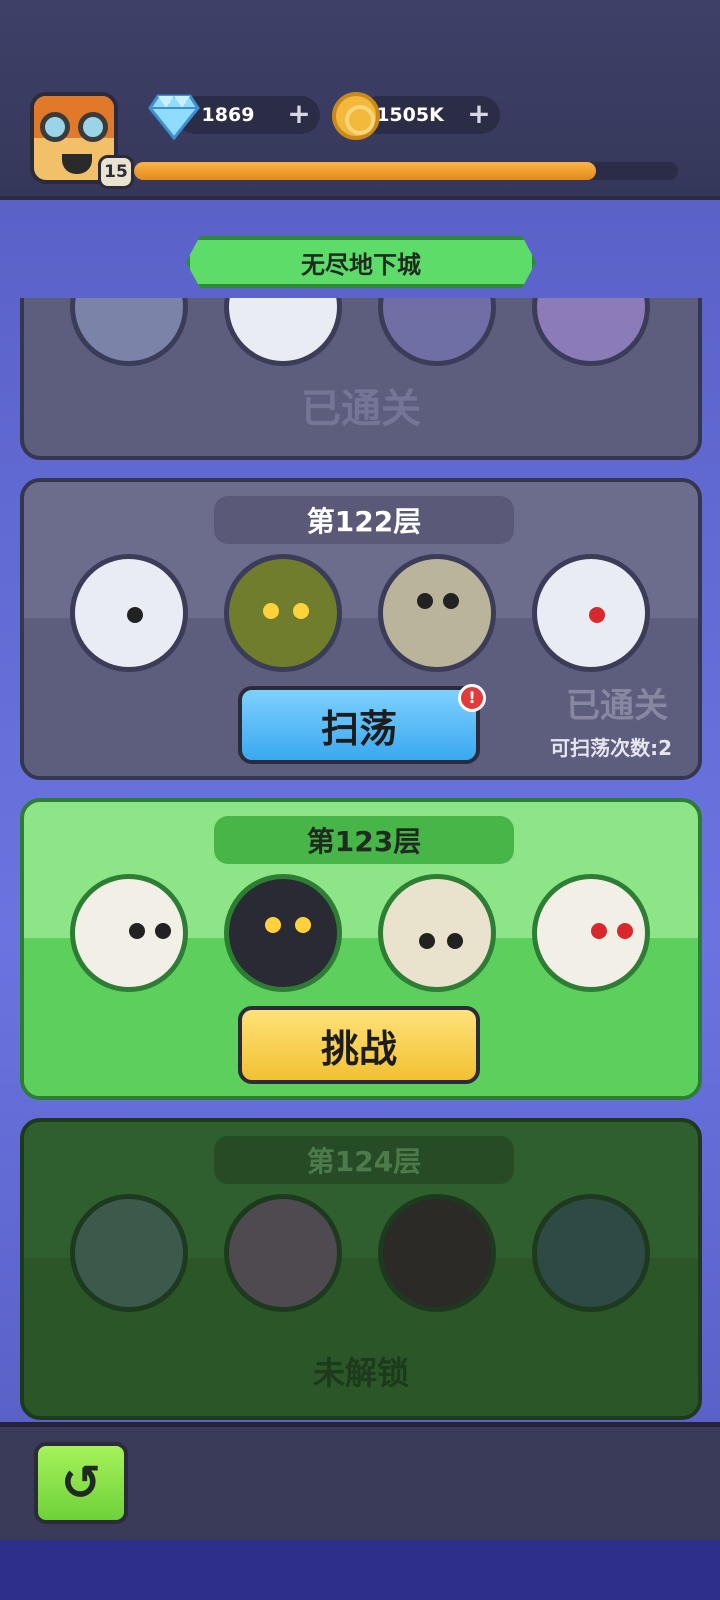 The image size is (720, 1600). I want to click on back-arrow-icon: ↺, so click(81, 1483).